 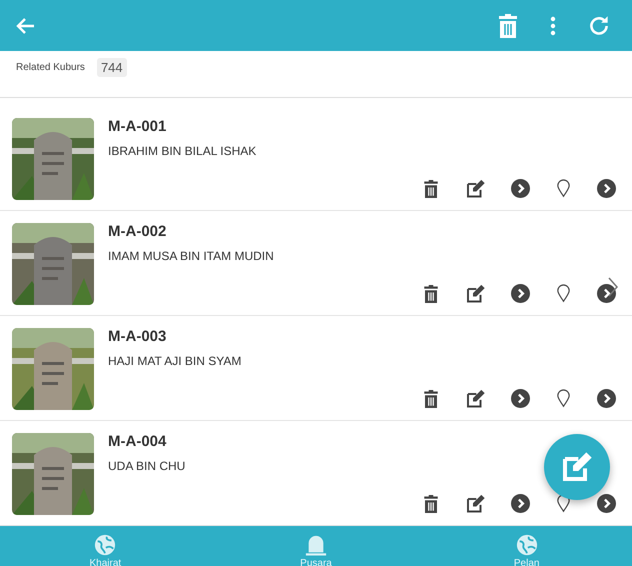 I want to click on grave-name: IBRAHIM BIN BILAL ISHAK, so click(x=183, y=151).